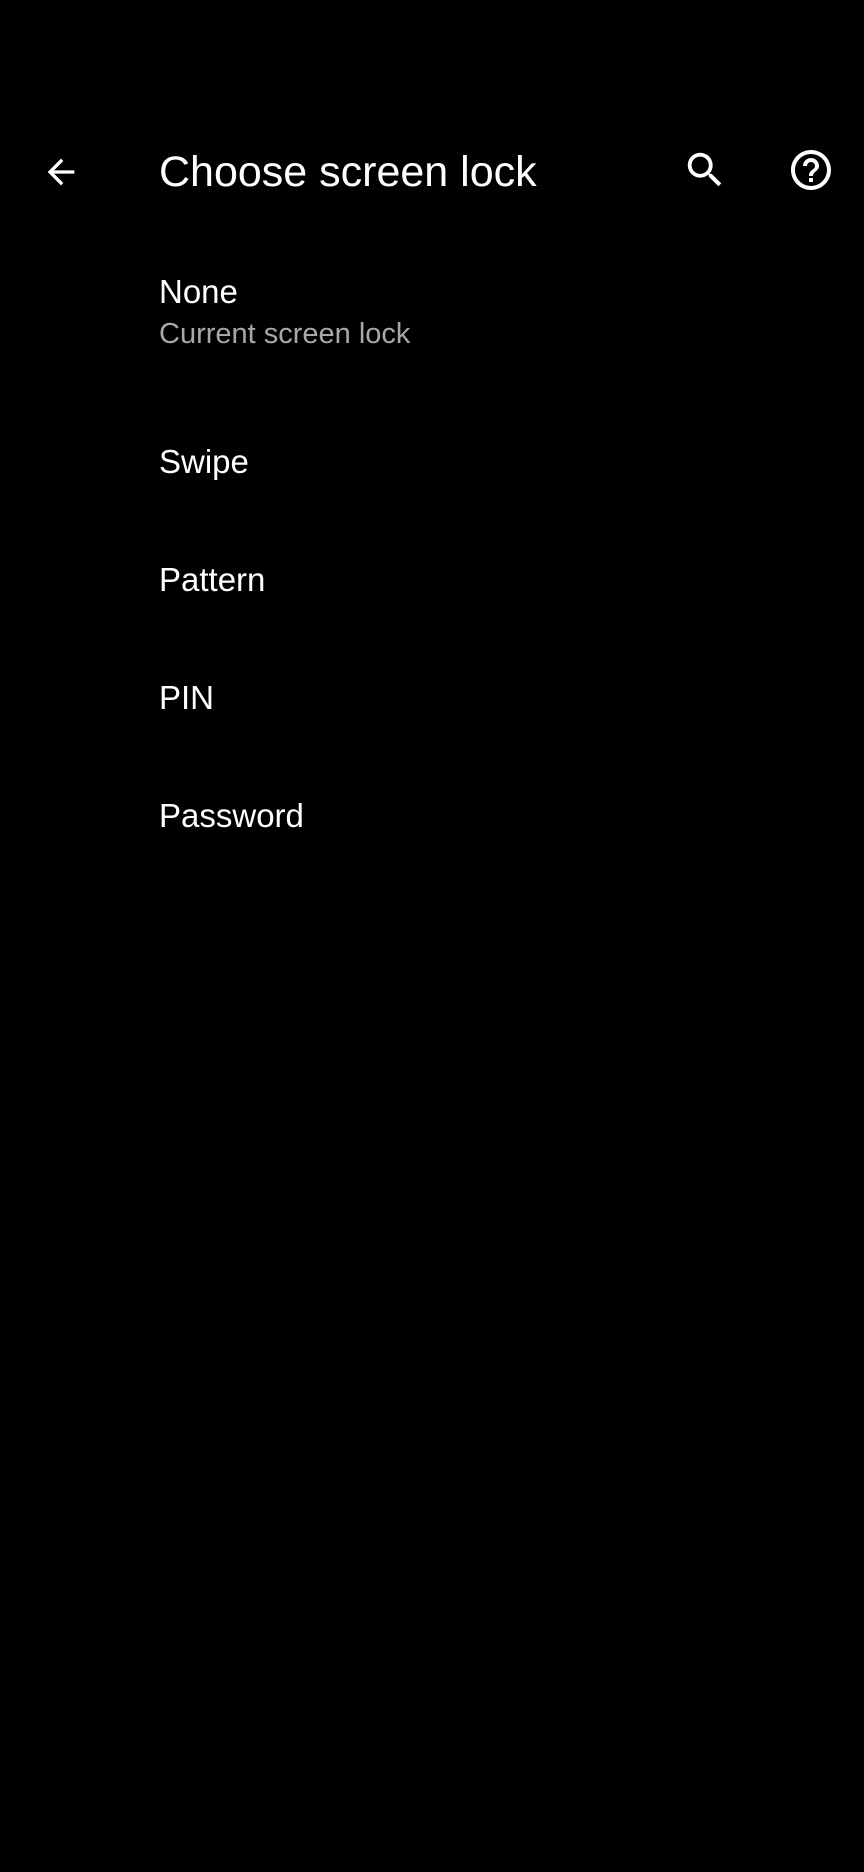 This screenshot has width=864, height=1872. What do you see at coordinates (231, 815) in the screenshot?
I see `option-title: Password` at bounding box center [231, 815].